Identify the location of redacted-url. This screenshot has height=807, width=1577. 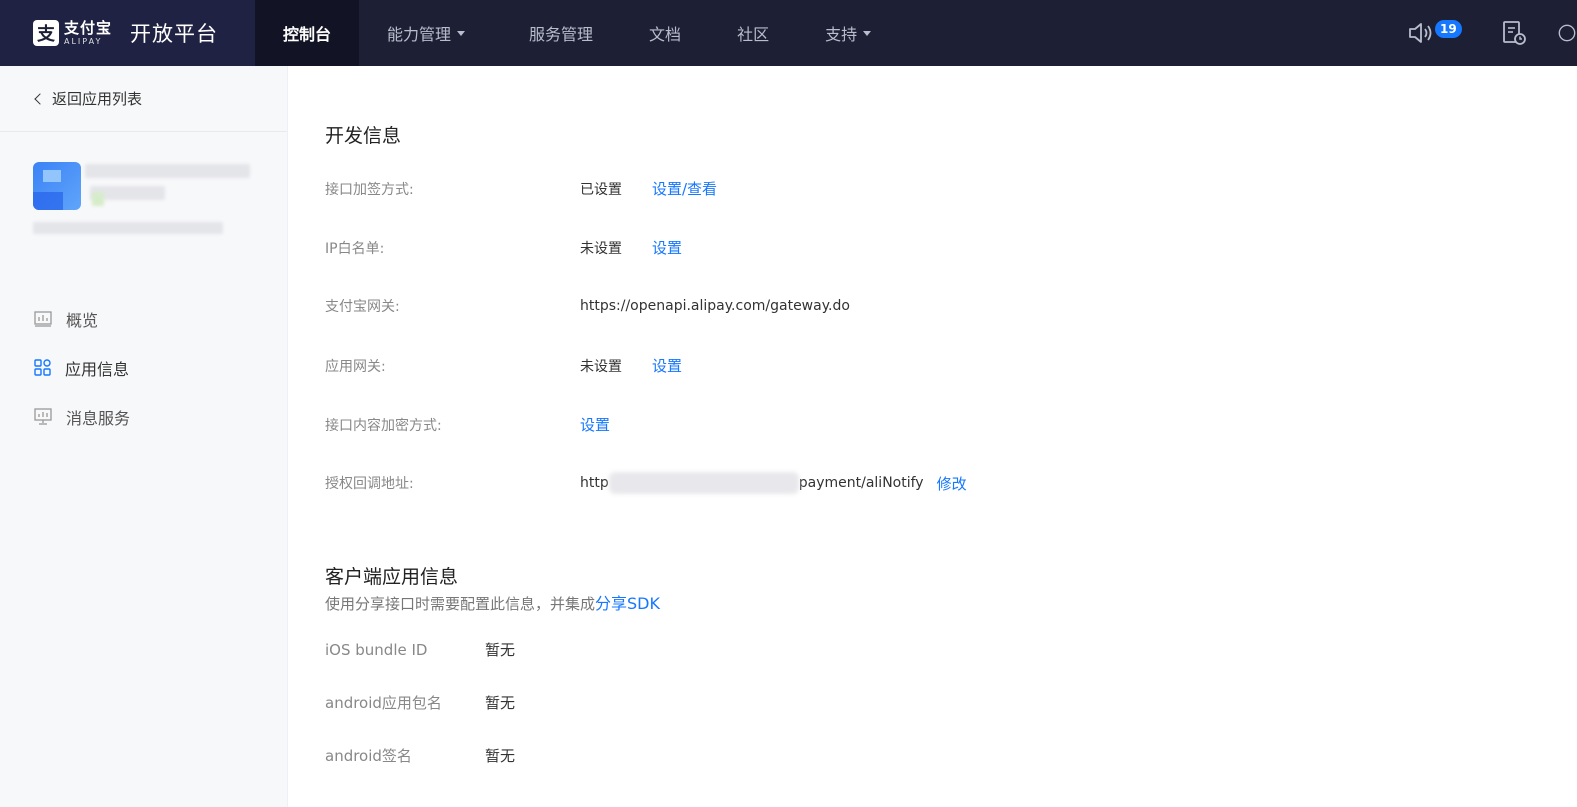
(703, 483).